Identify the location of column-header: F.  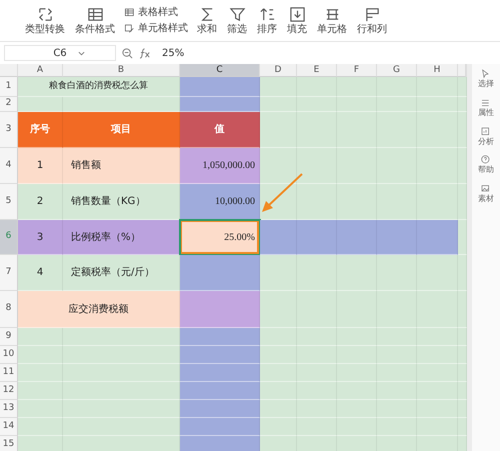
(357, 70).